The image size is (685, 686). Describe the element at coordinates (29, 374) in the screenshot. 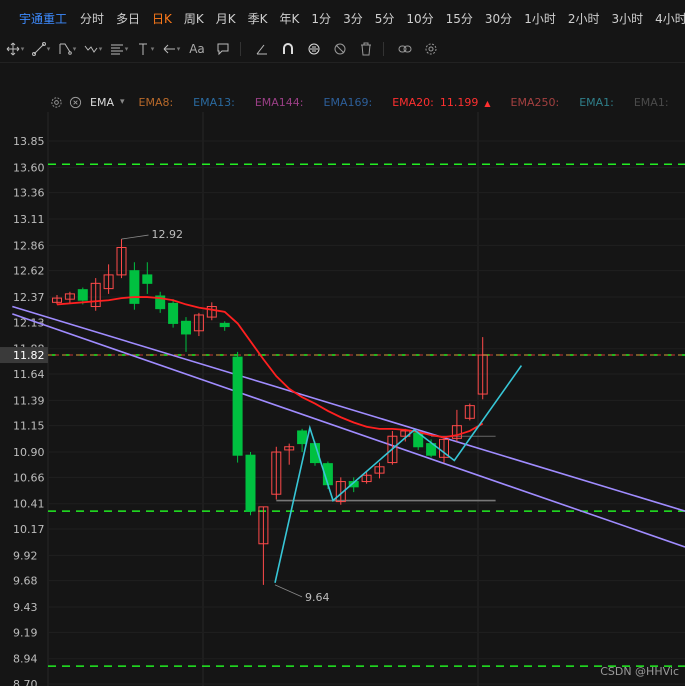

I see `price-tick-label: 11.64` at that location.